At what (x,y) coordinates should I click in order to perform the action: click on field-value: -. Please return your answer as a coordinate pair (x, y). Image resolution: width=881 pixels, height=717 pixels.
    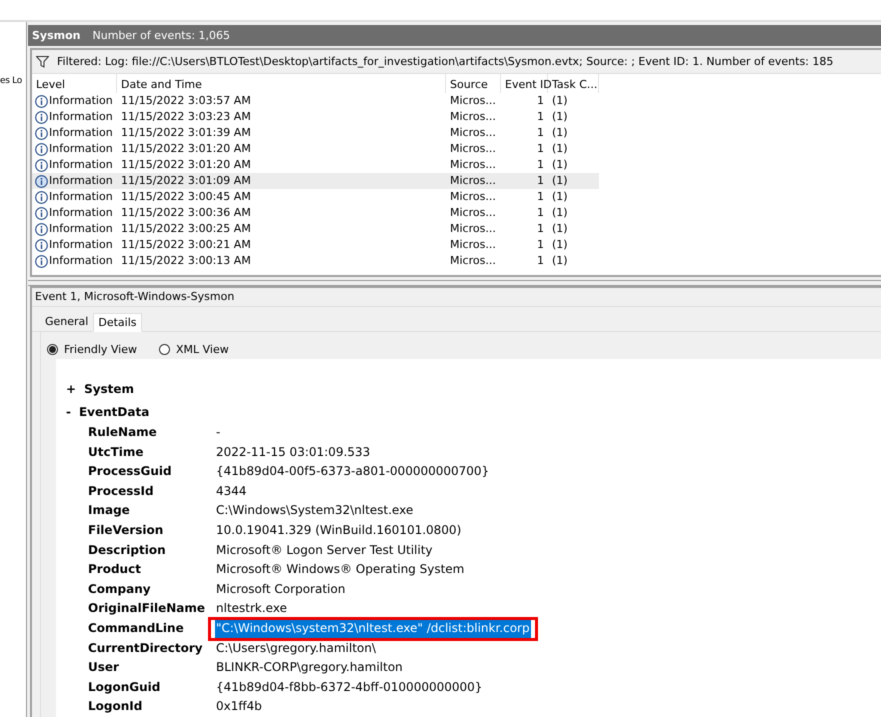
    Looking at the image, I should click on (218, 433).